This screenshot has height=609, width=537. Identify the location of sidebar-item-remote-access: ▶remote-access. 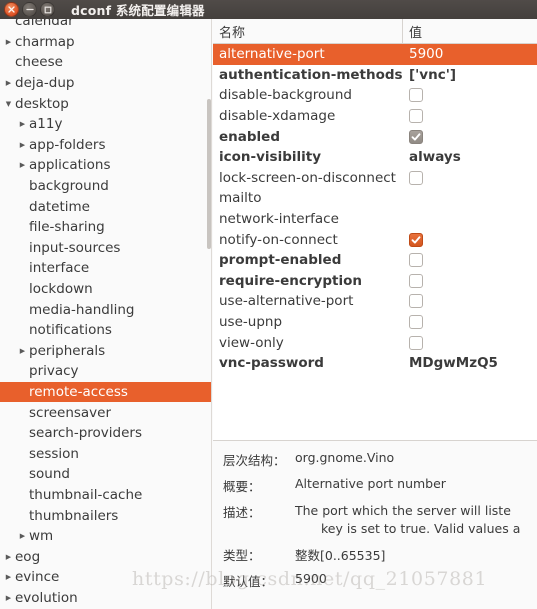
(105, 392).